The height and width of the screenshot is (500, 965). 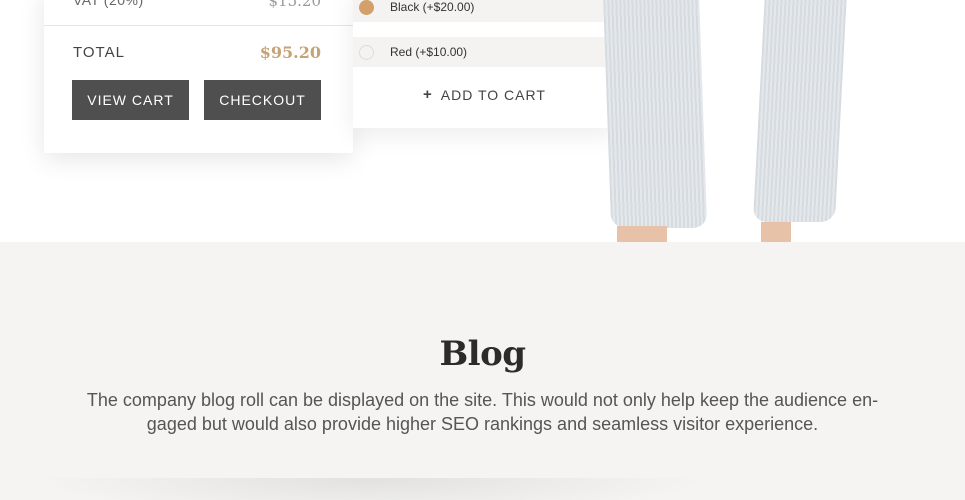 What do you see at coordinates (198, 25) in the screenshot?
I see `cart-divider` at bounding box center [198, 25].